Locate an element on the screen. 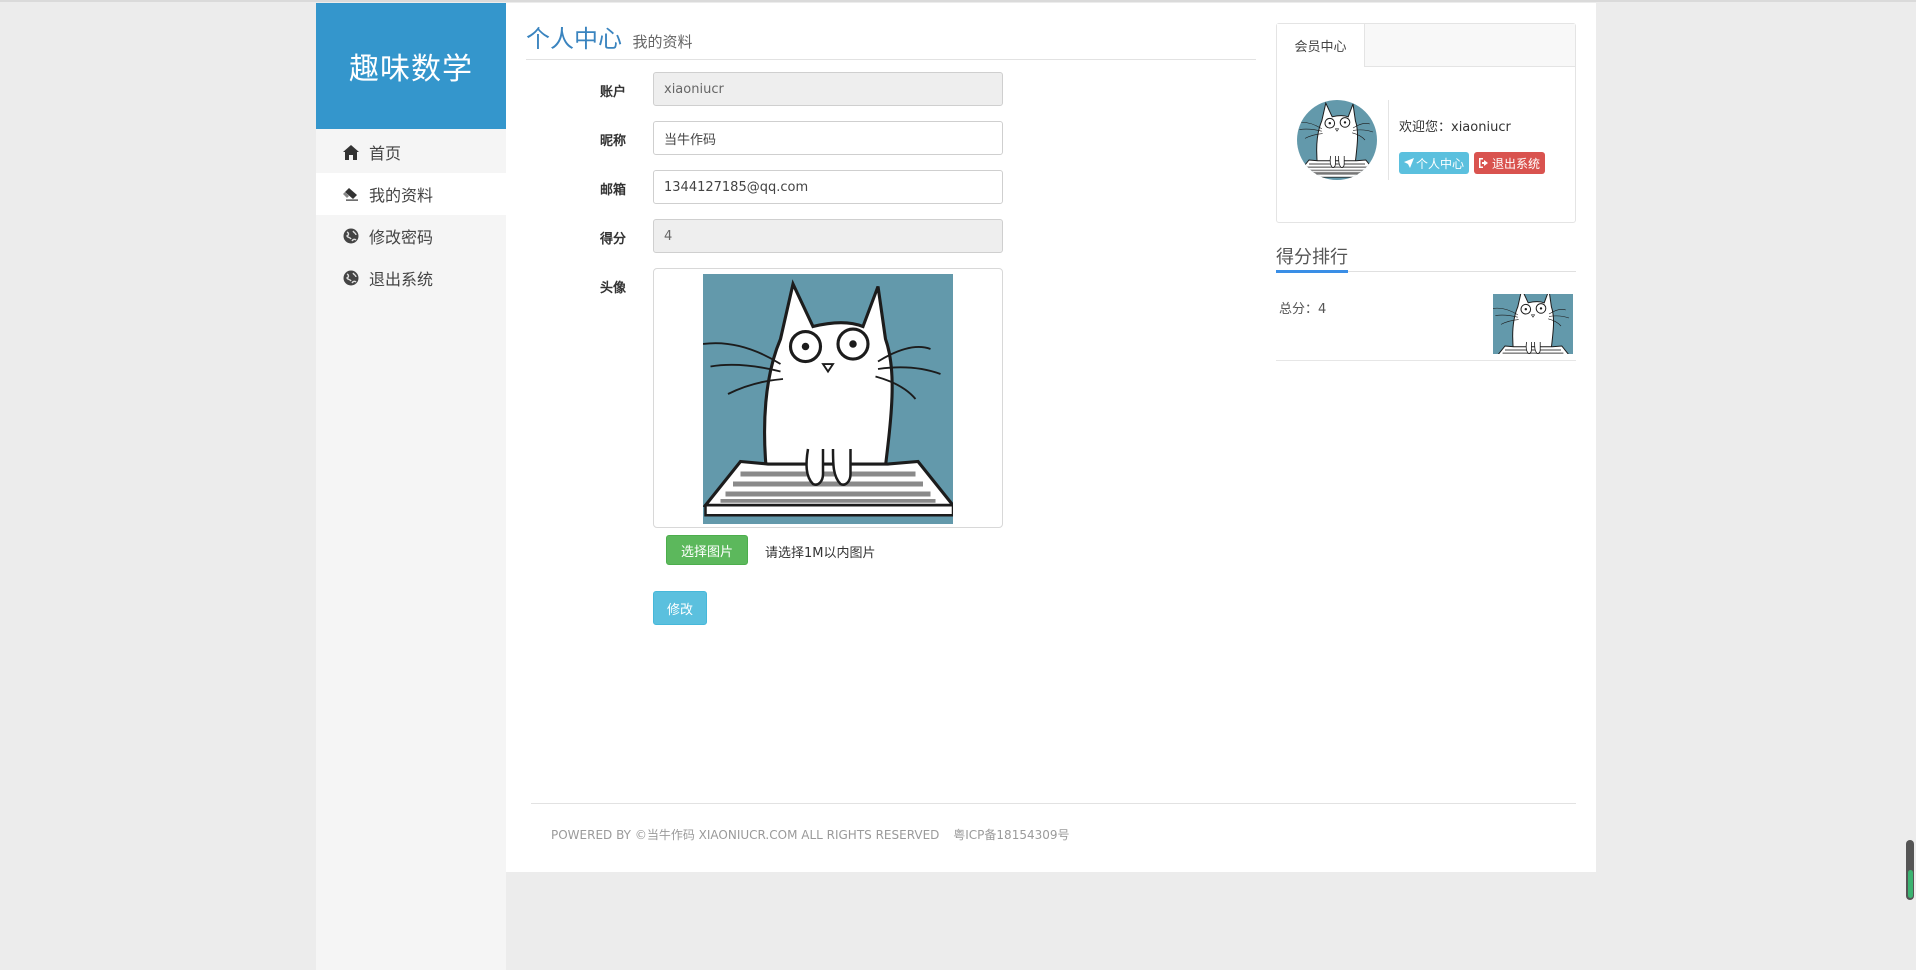 Image resolution: width=1916 pixels, height=970 pixels. upload-hint: 请选择1M以内图片 is located at coordinates (820, 553).